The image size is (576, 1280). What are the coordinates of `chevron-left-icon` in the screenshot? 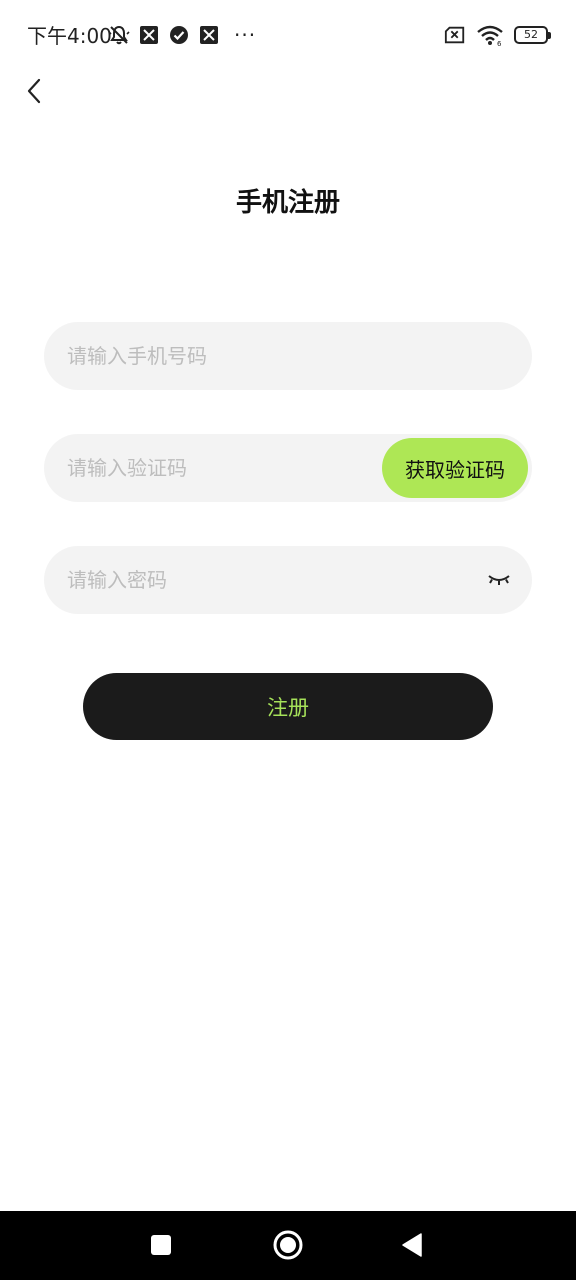 It's located at (34, 91).